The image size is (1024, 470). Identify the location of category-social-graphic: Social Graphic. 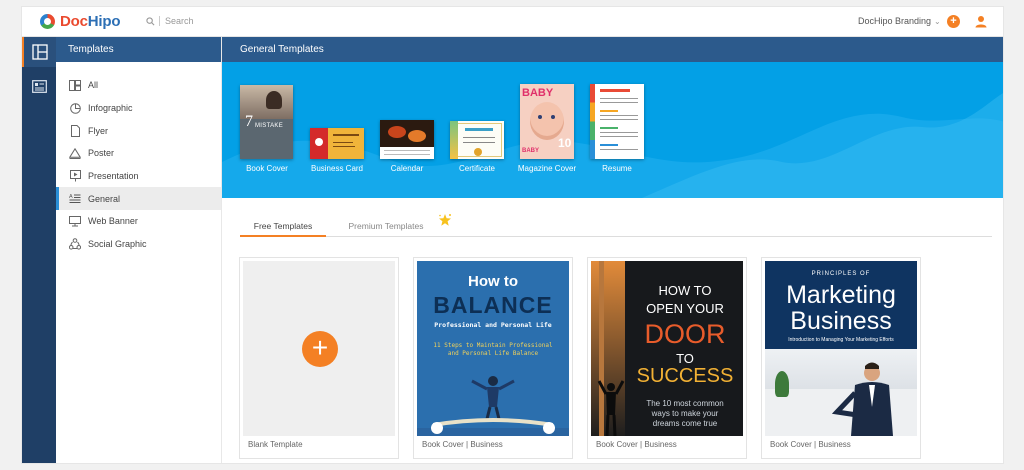
(138, 244).